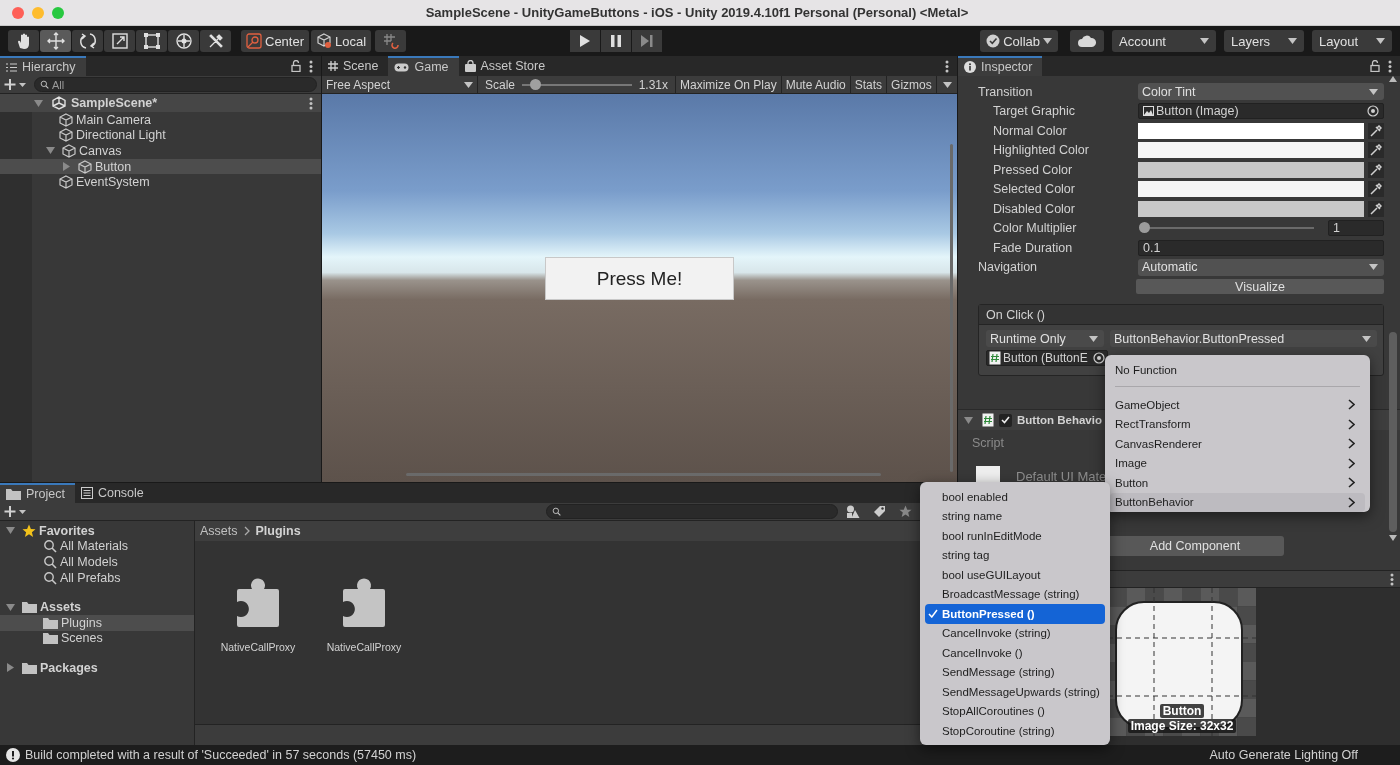 The height and width of the screenshot is (765, 1400). I want to click on menu-item: bool useGUILayout, so click(1015, 575).